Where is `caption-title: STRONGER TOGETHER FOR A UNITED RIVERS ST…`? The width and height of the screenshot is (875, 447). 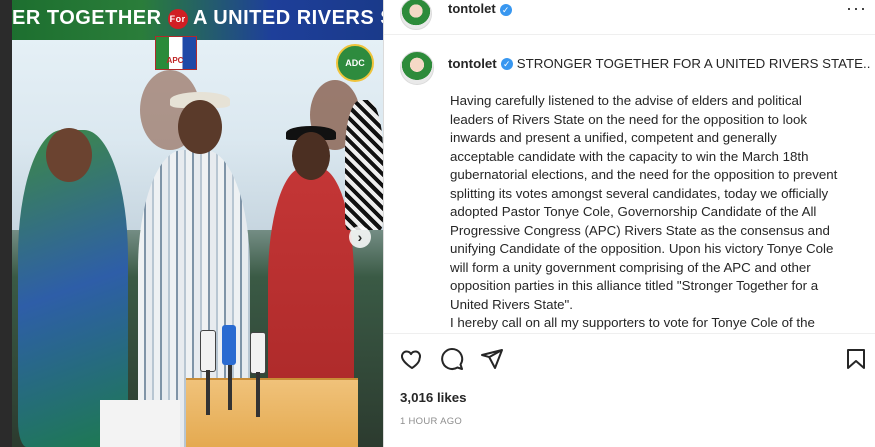 caption-title: STRONGER TOGETHER FOR A UNITED RIVERS ST… is located at coordinates (693, 63).